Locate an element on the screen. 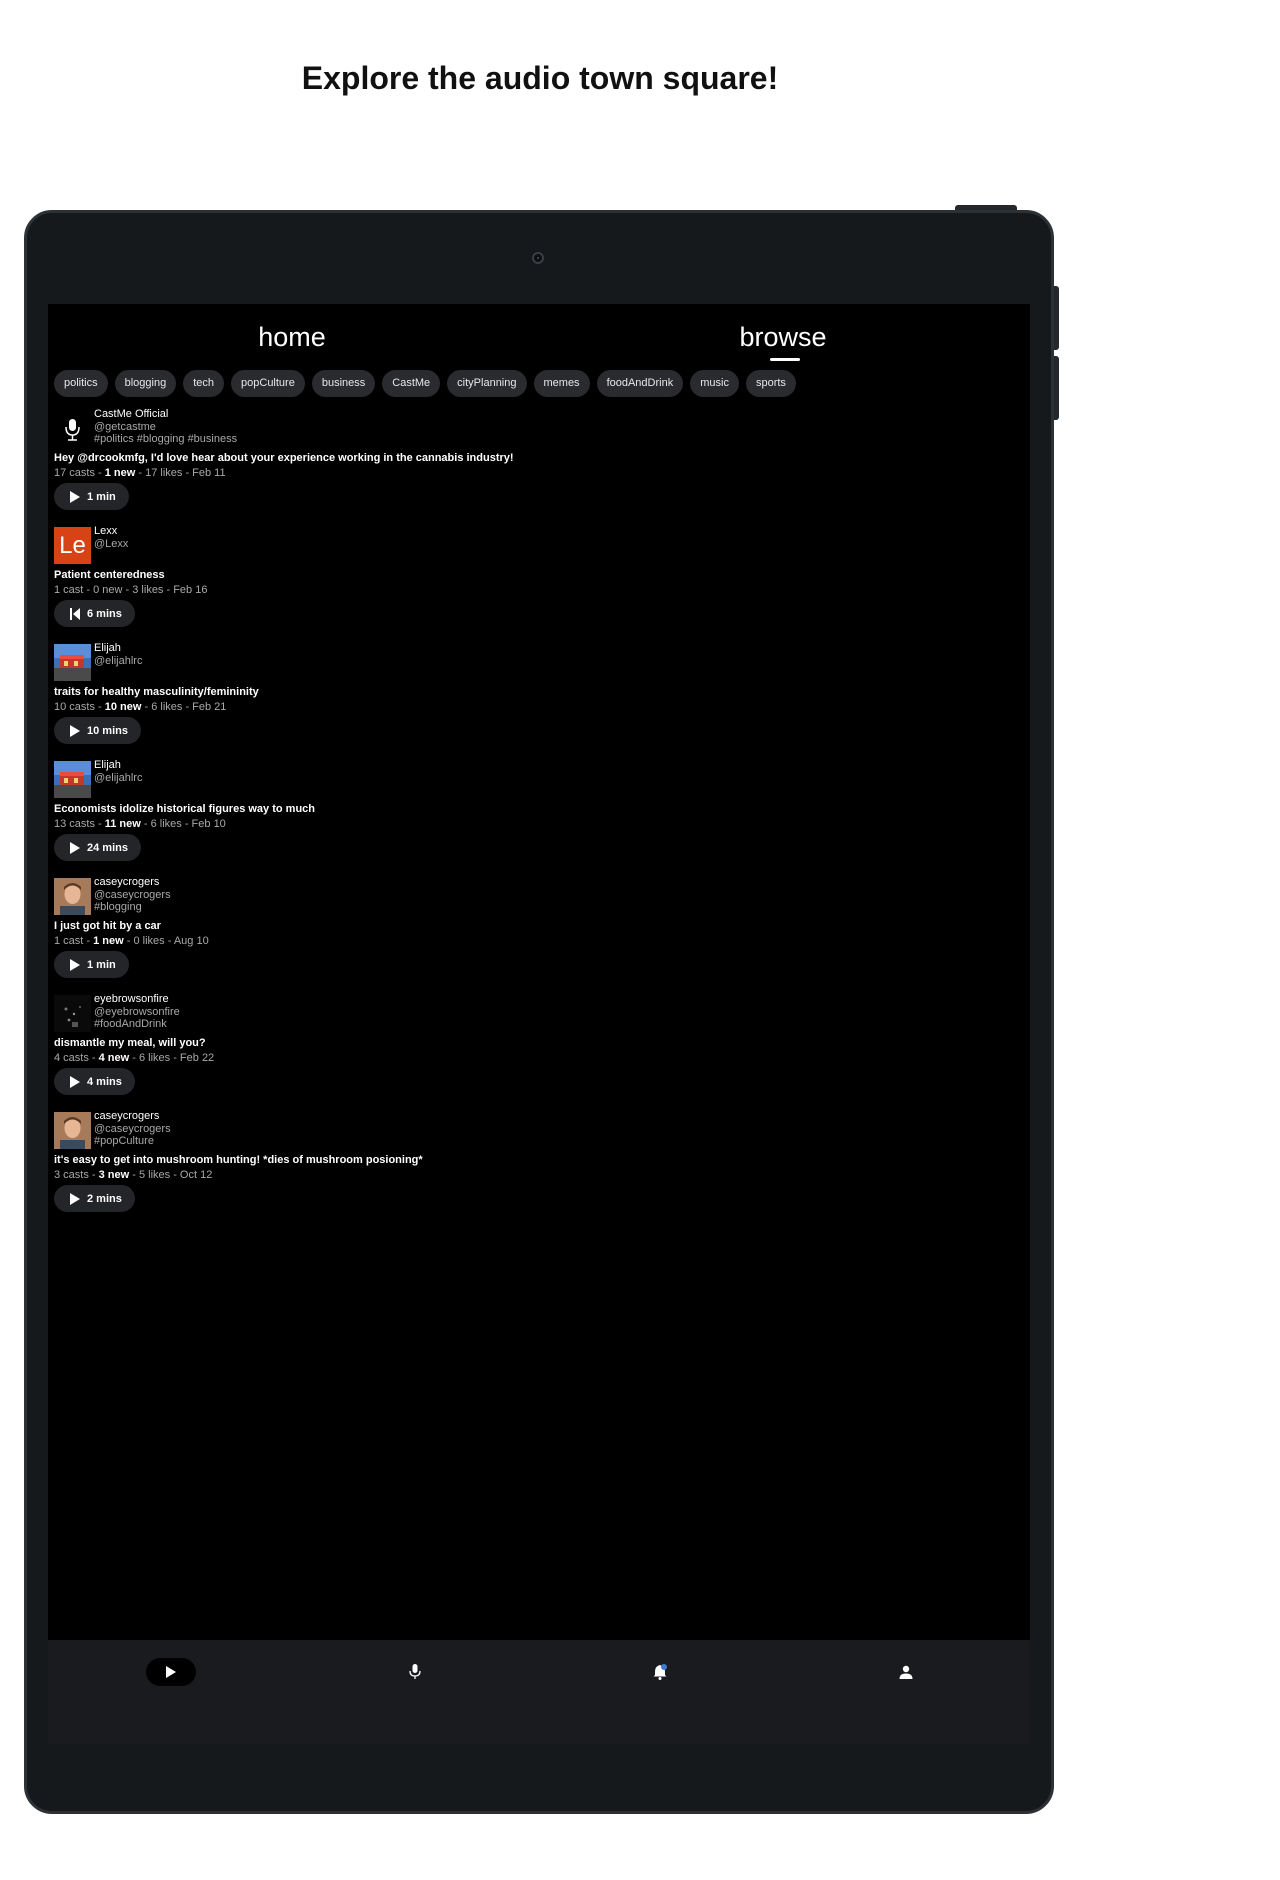 The image size is (1280, 1880). likes-date: - 0 likes - Aug 10 is located at coordinates (166, 941).